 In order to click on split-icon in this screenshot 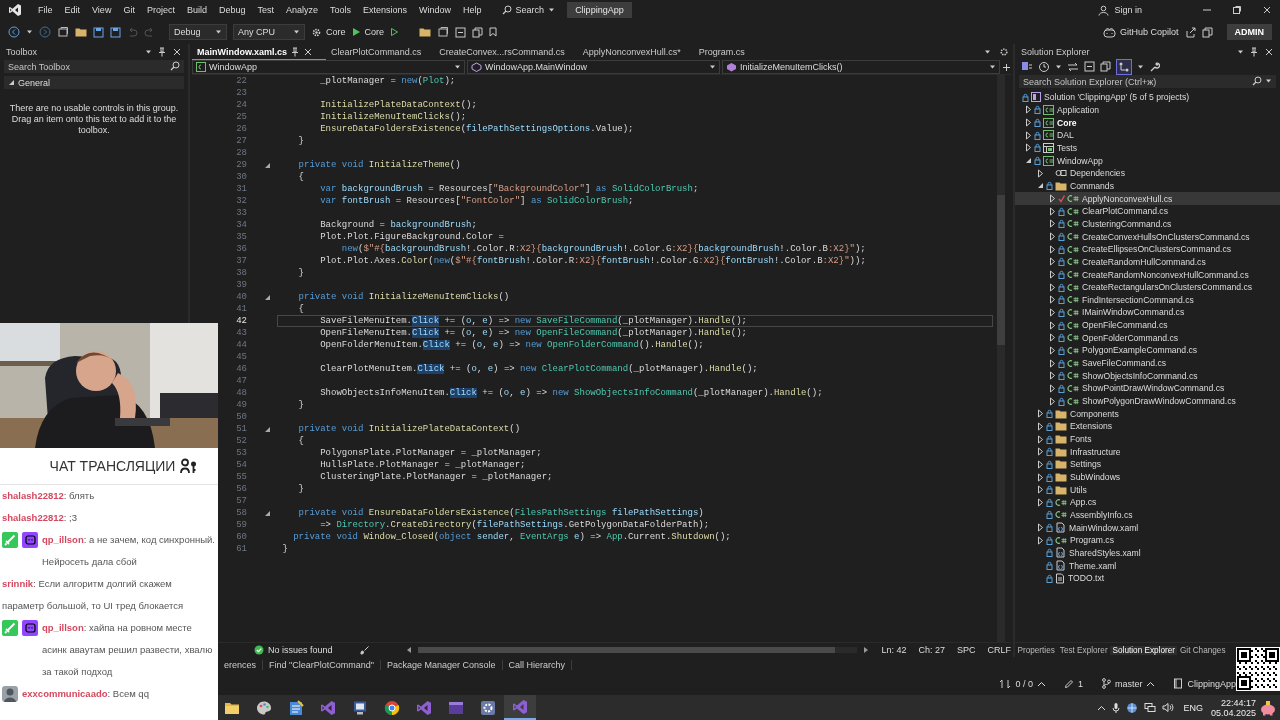, I will do `click(1006, 67)`.